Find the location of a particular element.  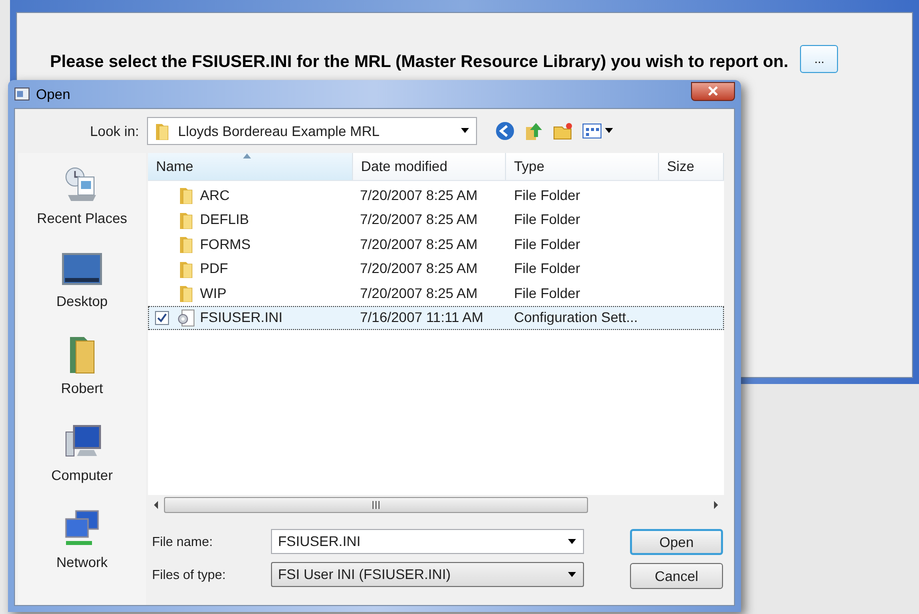

place-item: Recent Places is located at coordinates (82, 197).